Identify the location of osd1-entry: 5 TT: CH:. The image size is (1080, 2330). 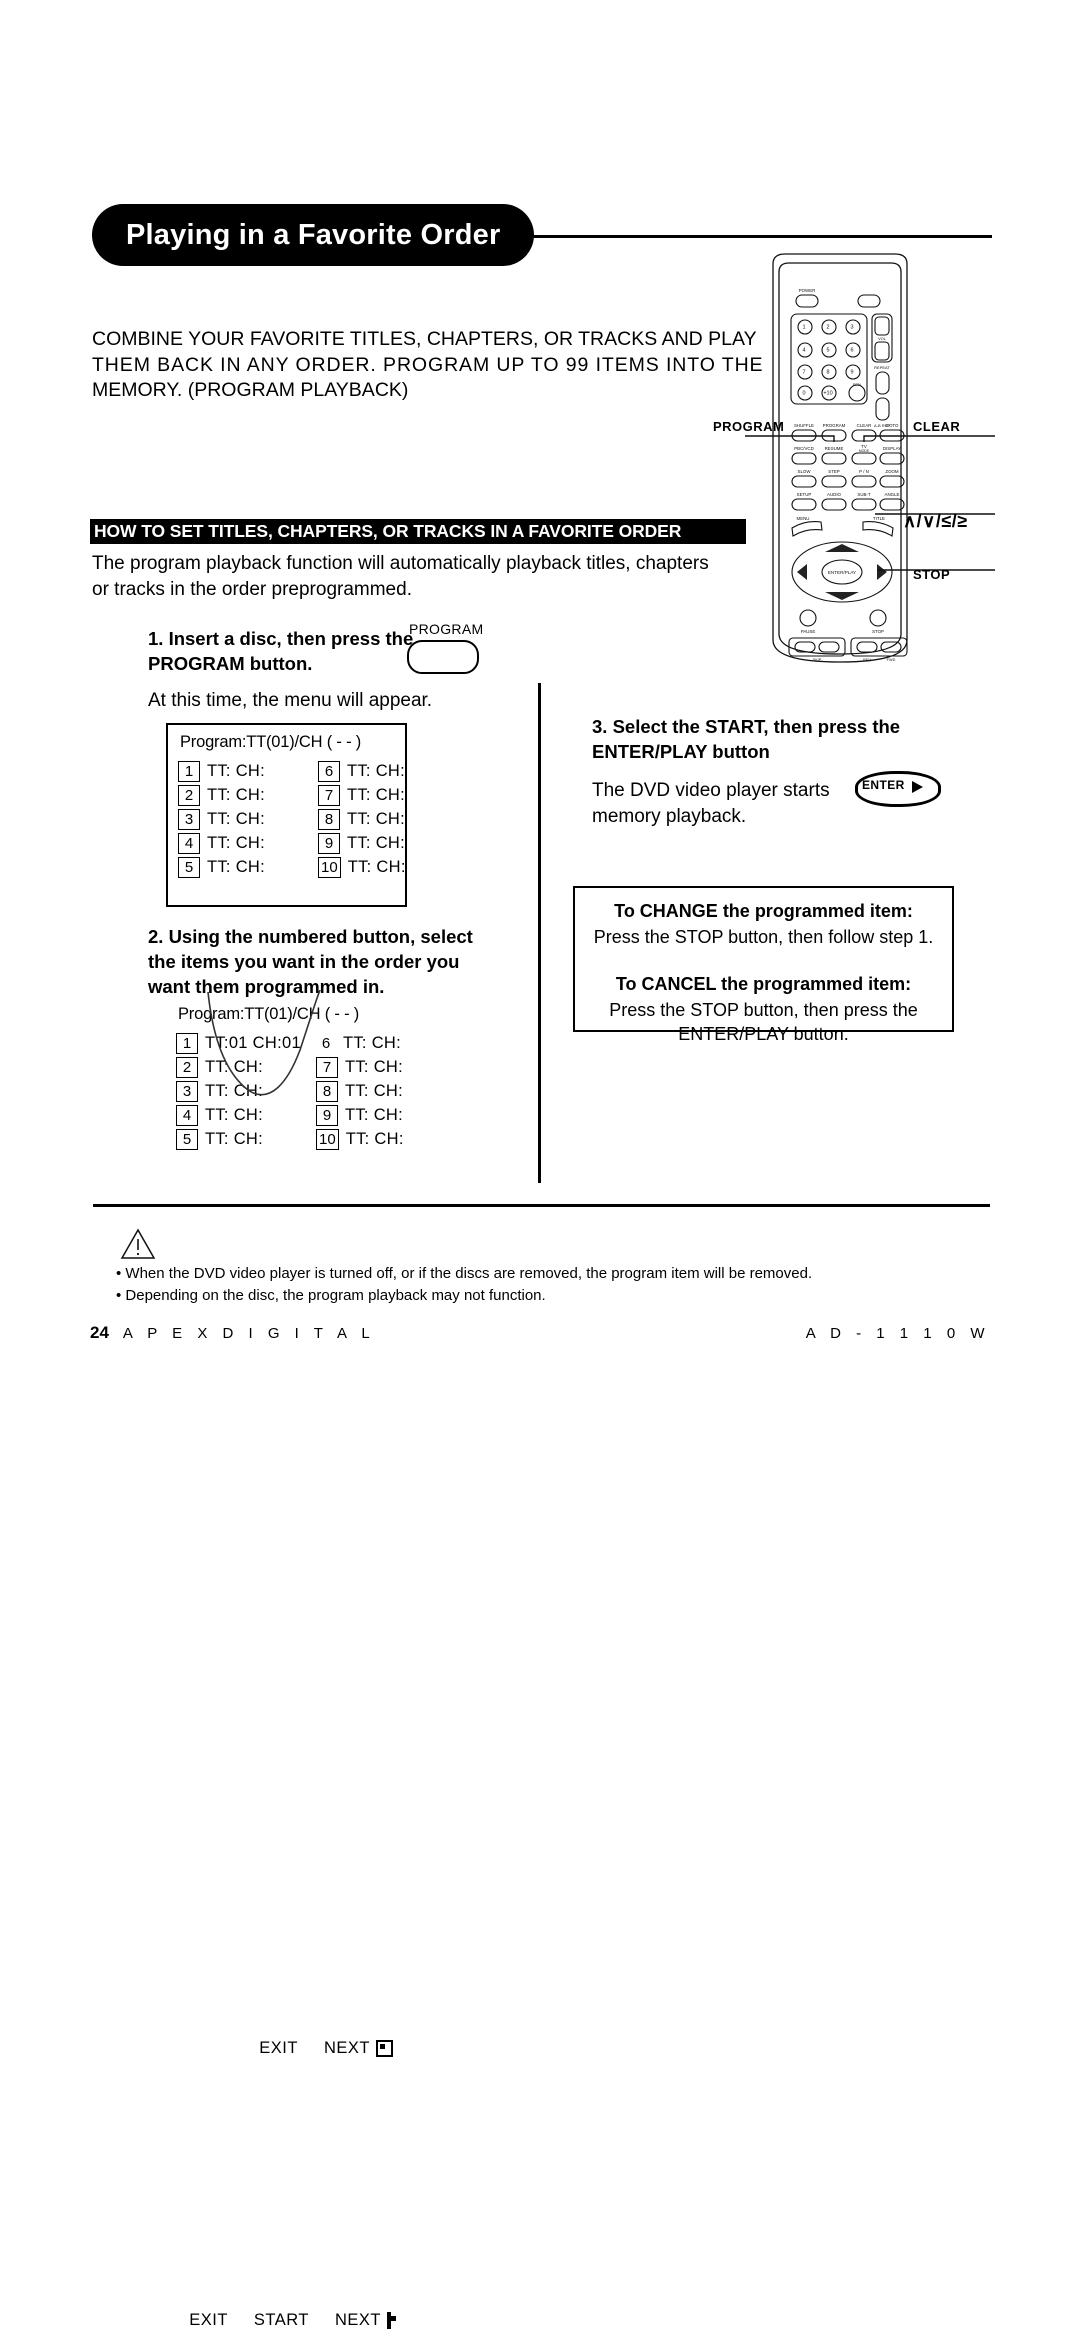
(248, 867).